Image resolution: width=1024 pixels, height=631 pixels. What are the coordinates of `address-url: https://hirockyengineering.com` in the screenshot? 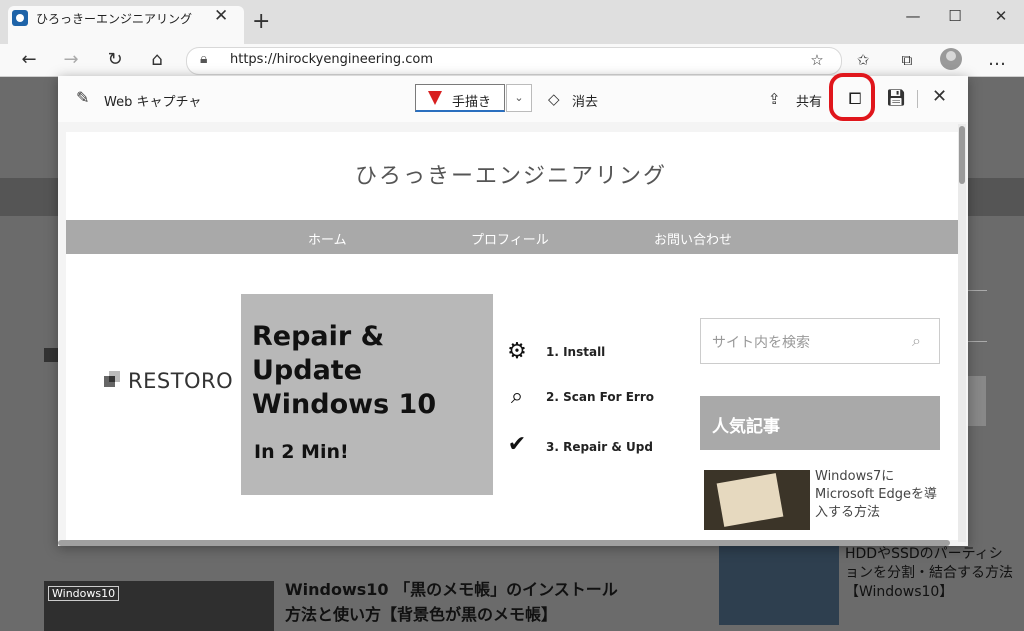 It's located at (331, 59).